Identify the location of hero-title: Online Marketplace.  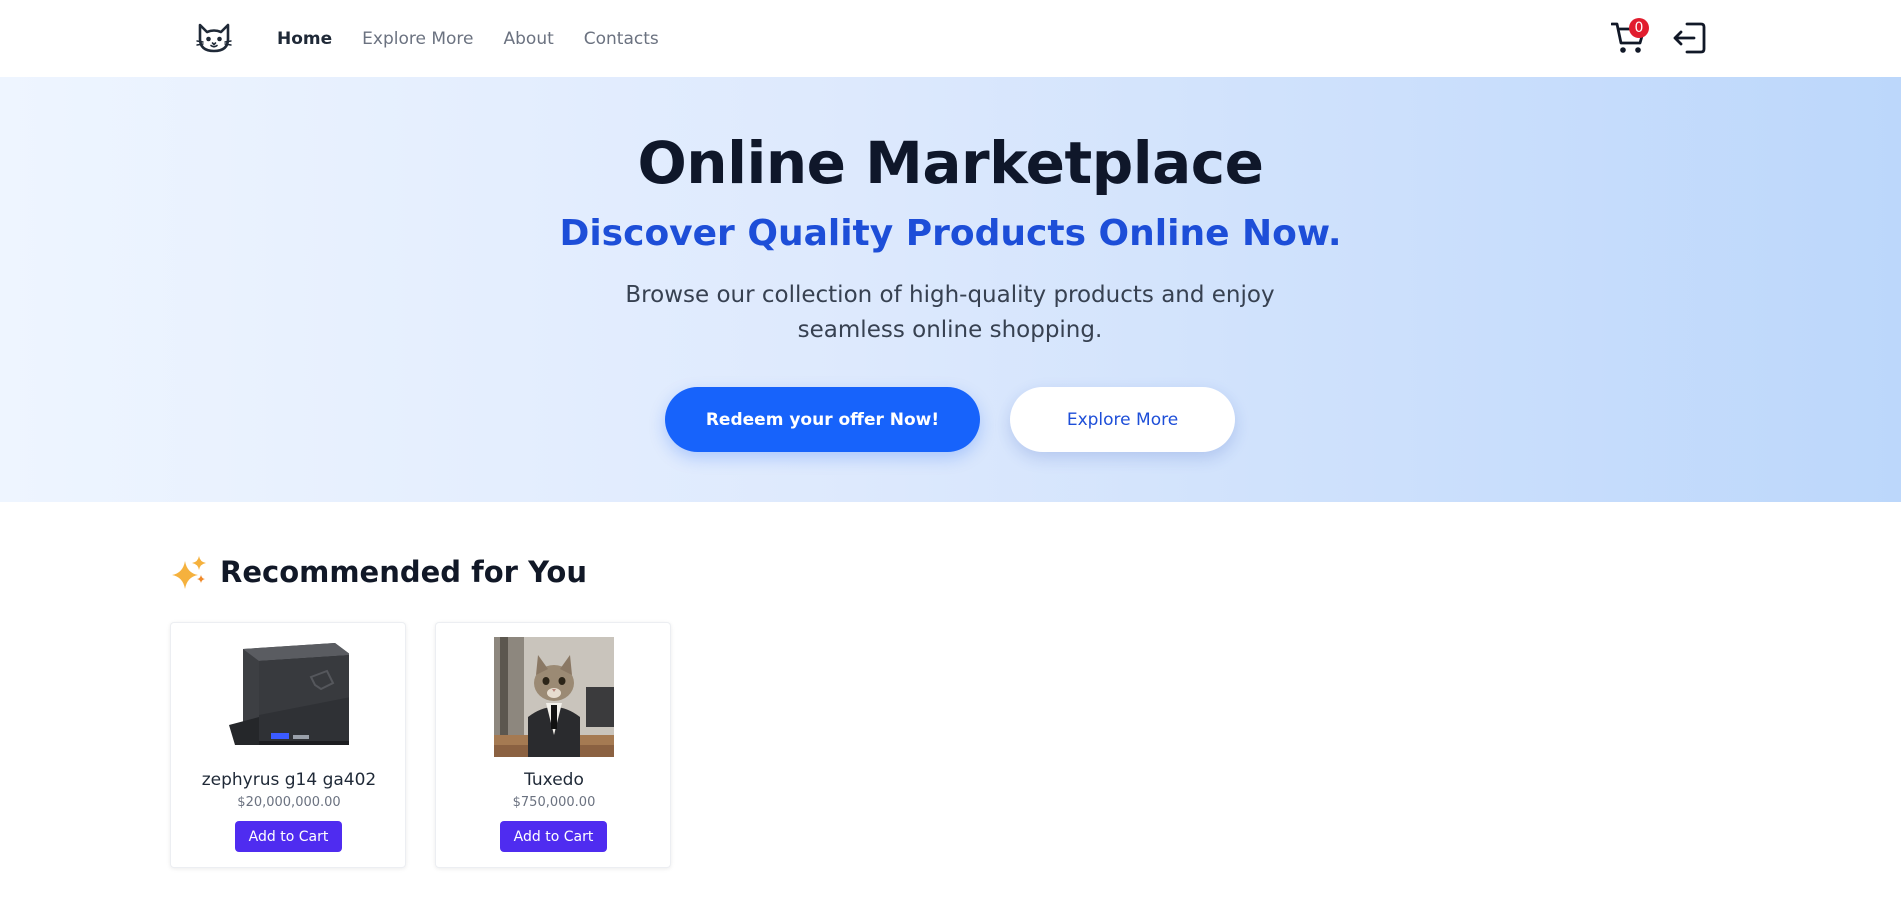
(950, 163).